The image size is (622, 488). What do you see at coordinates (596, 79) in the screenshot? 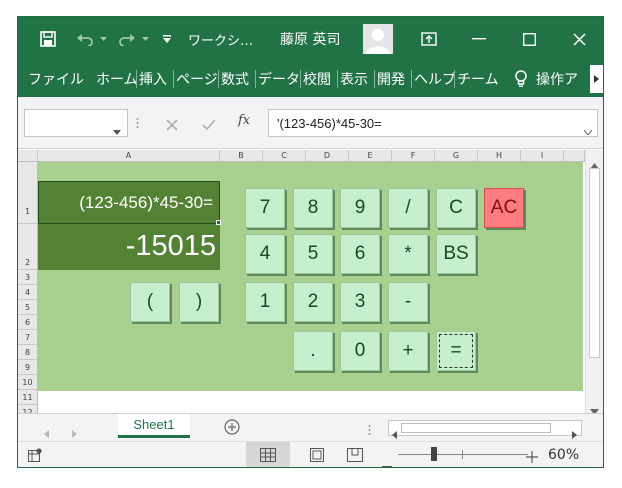
I see `ribbon-more-icon` at bounding box center [596, 79].